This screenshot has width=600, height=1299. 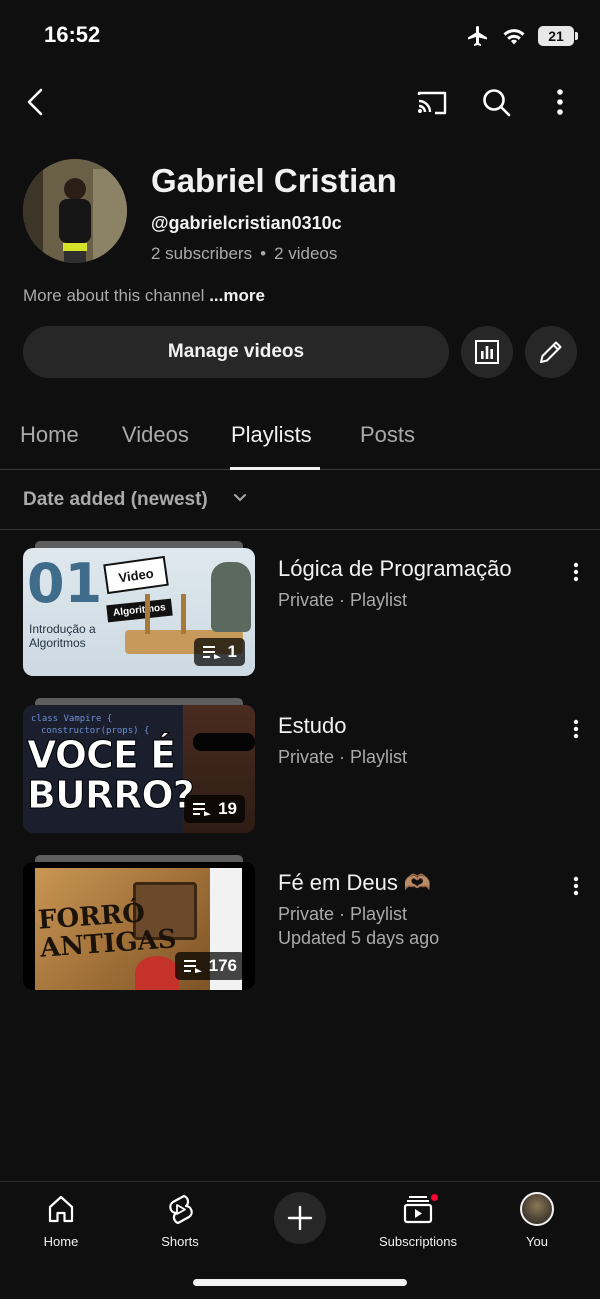 I want to click on wifi-icon, so click(x=514, y=37).